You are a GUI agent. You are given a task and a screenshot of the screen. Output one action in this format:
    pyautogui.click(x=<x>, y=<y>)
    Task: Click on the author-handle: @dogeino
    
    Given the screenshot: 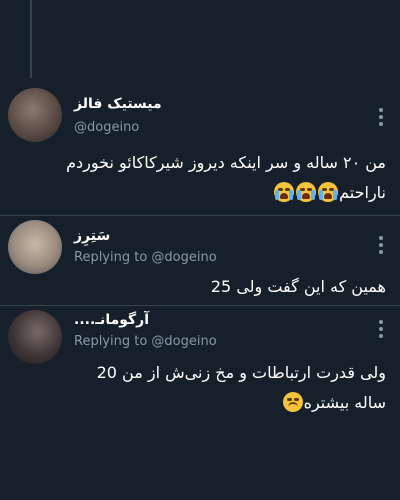 What is the action you would take?
    pyautogui.click(x=106, y=127)
    